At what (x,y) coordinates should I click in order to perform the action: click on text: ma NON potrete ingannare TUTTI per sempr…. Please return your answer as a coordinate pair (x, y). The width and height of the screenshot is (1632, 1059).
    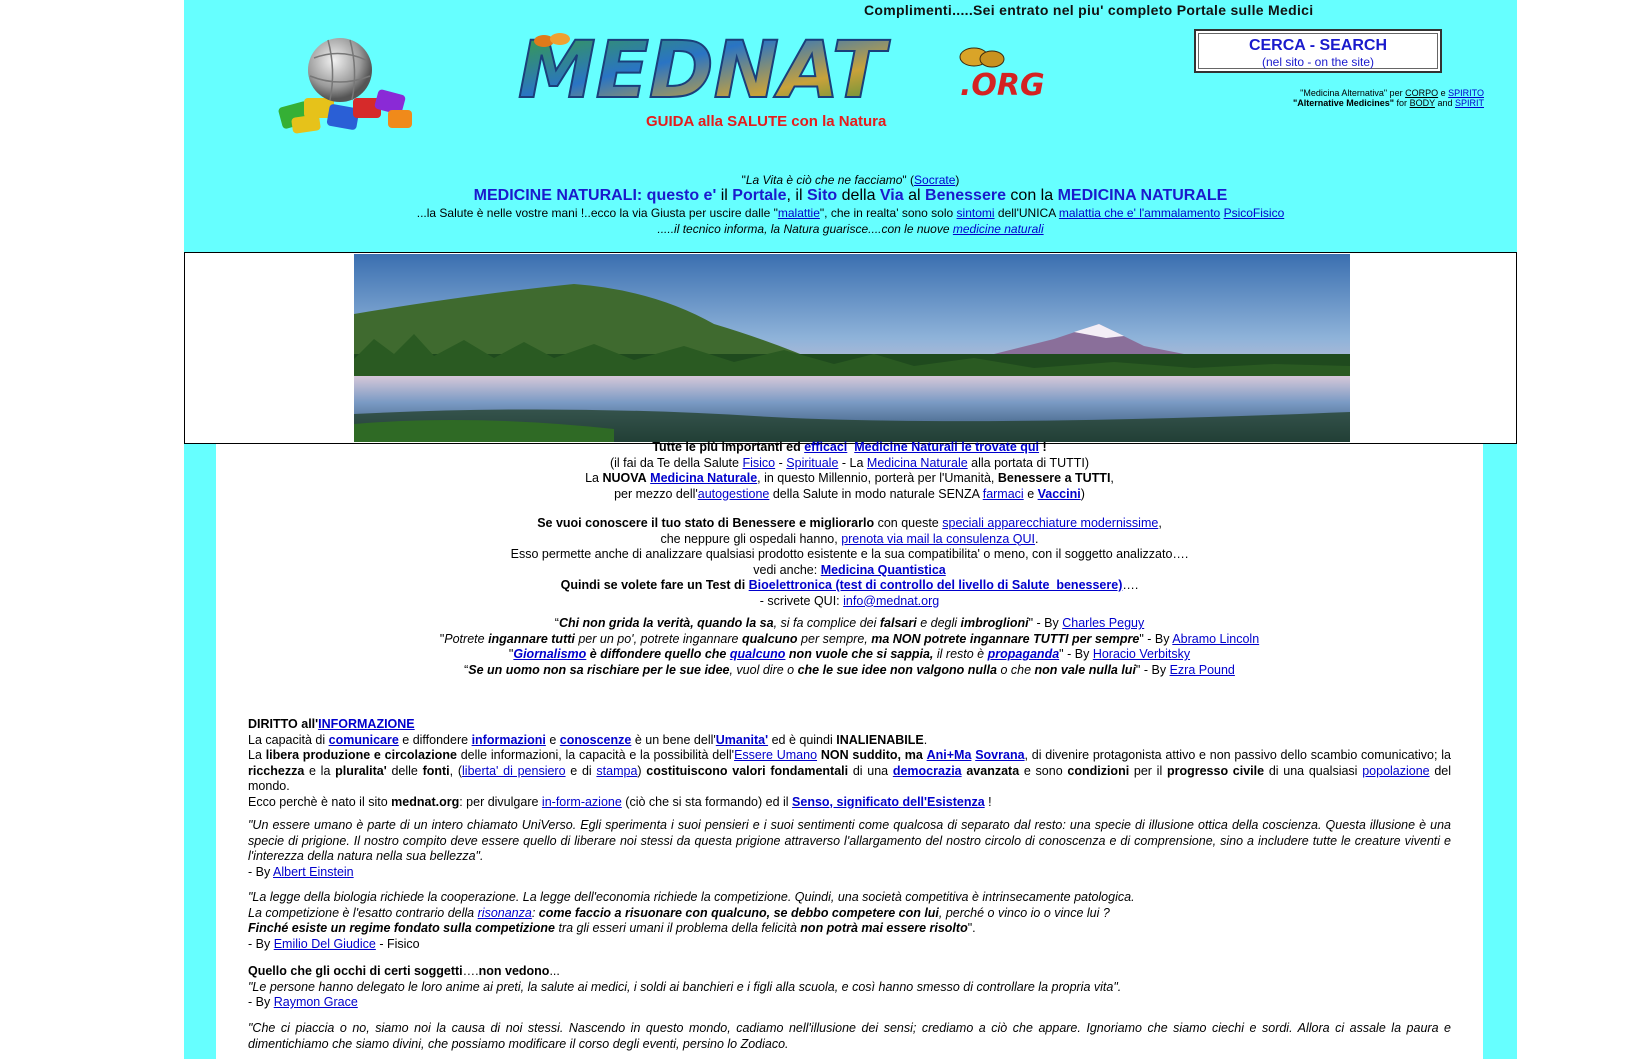
    Looking at the image, I should click on (1005, 638).